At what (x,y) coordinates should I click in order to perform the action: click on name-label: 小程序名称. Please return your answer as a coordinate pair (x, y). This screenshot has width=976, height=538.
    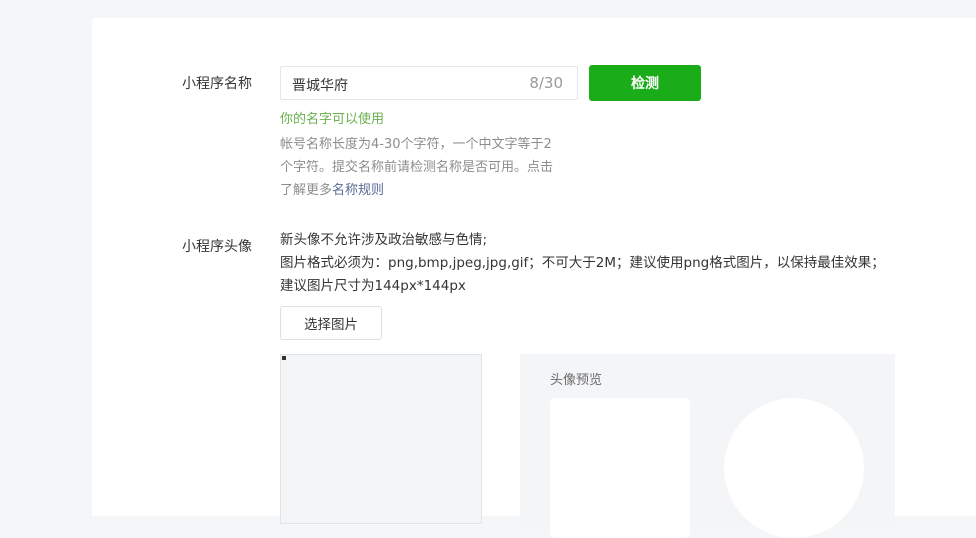
    Looking at the image, I should click on (217, 84).